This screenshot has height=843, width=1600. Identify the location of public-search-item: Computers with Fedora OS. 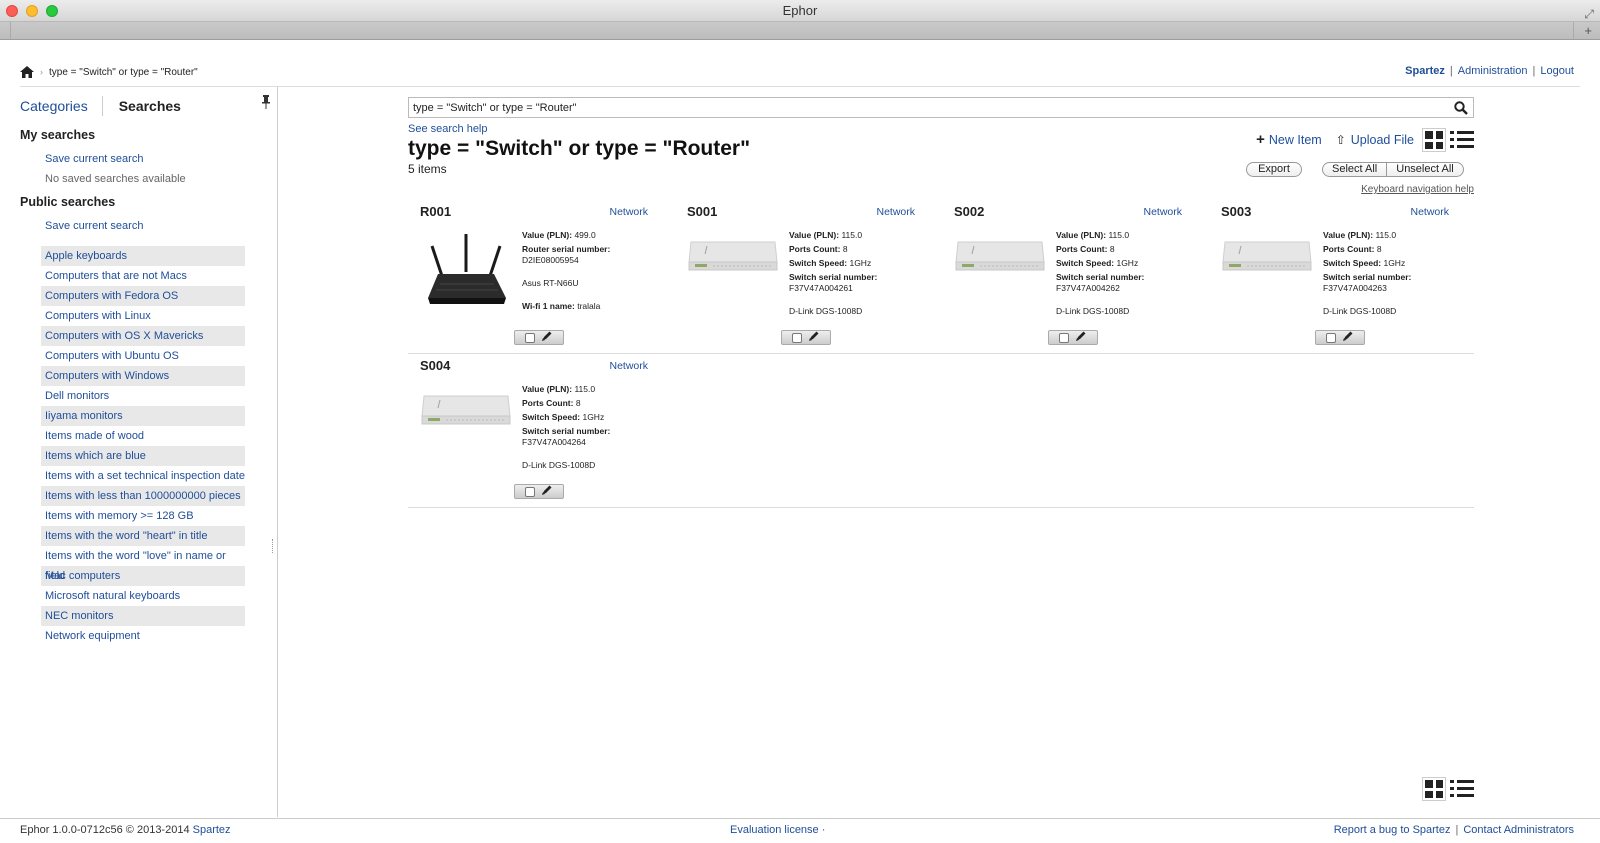
(143, 296).